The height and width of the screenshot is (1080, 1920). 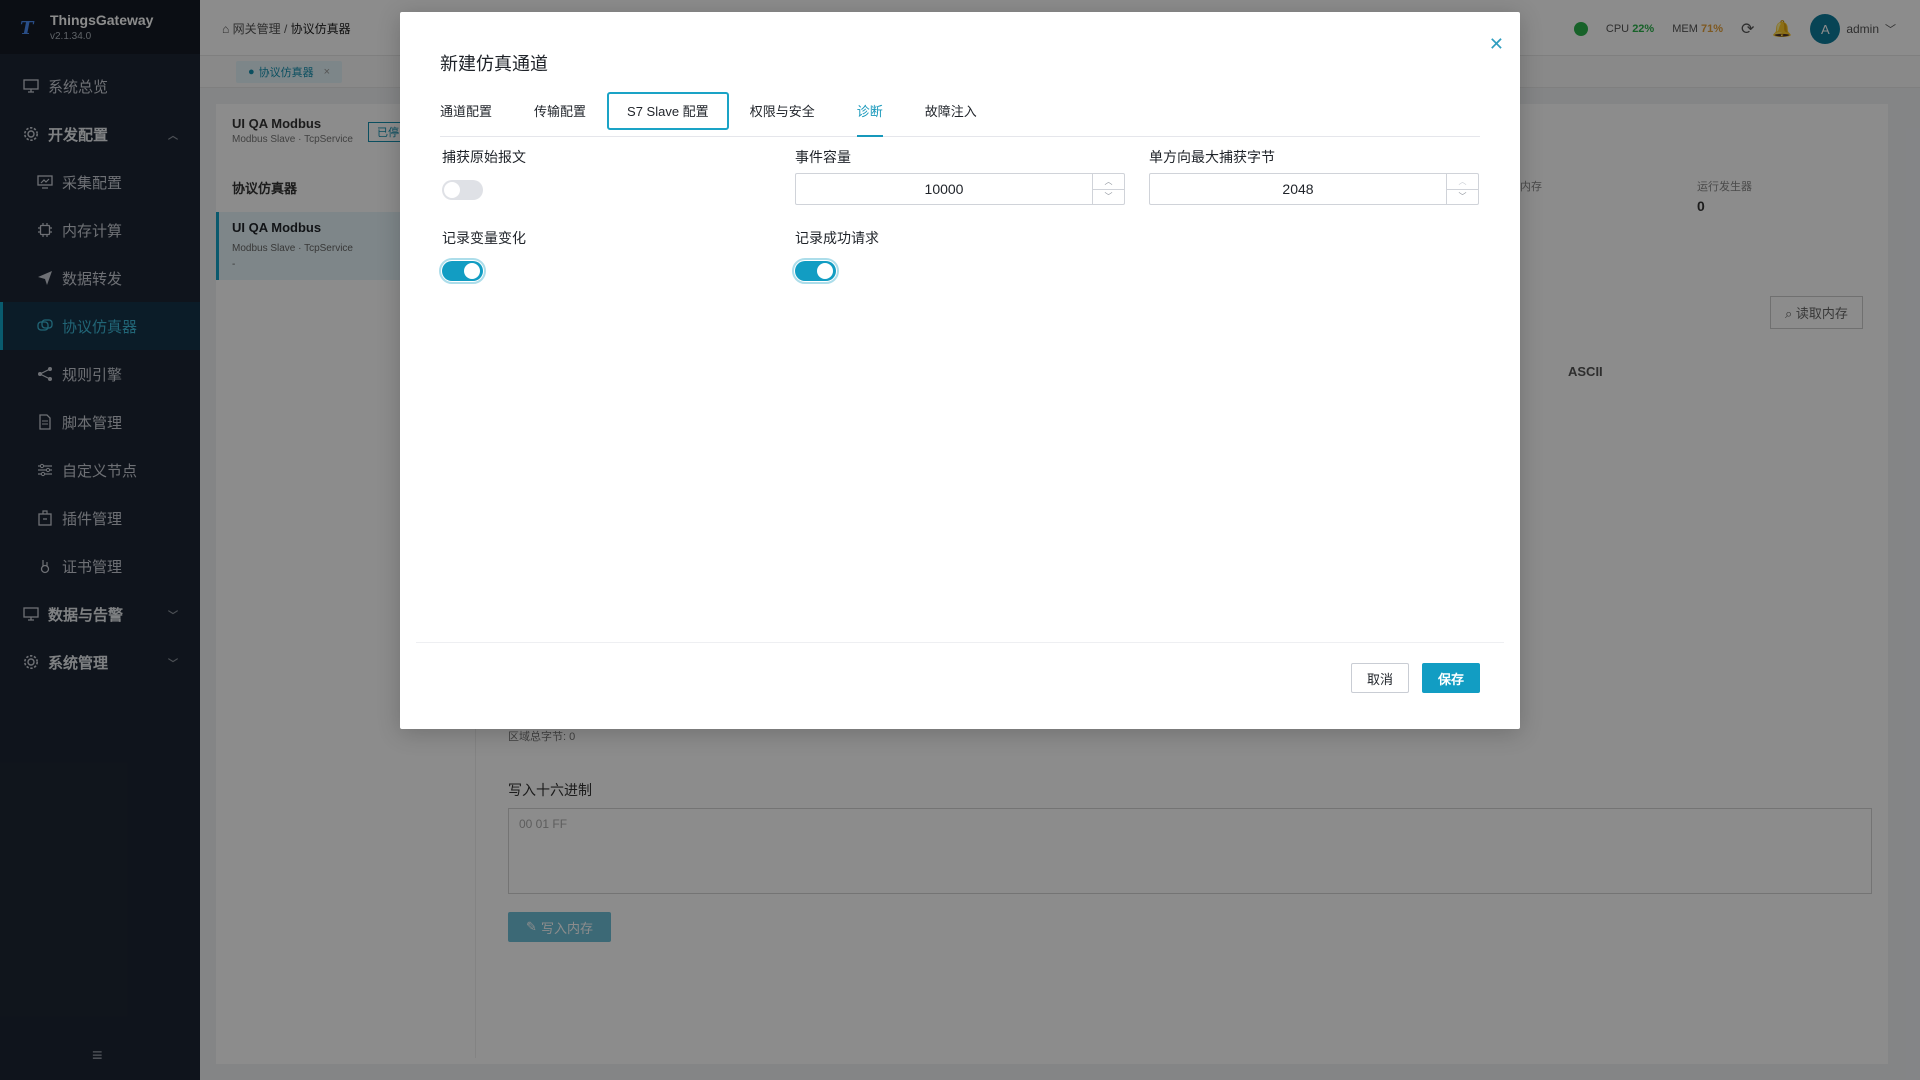 What do you see at coordinates (815, 271) in the screenshot?
I see `record-success-toggle` at bounding box center [815, 271].